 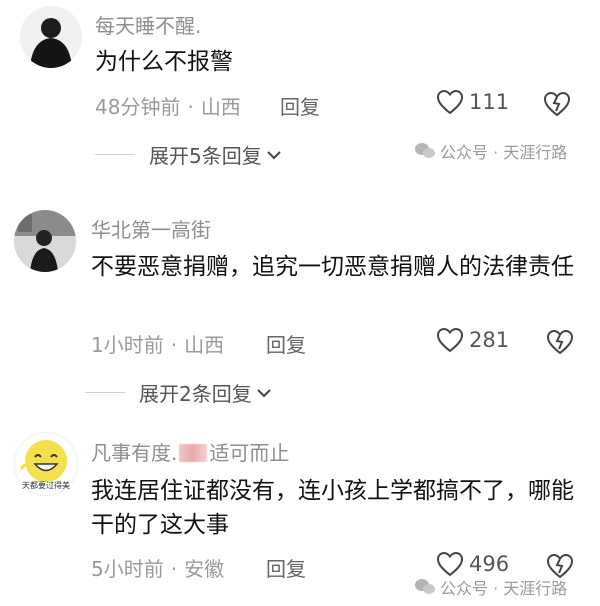 I want to click on comment-meta: 5小时前 · 安徽, so click(x=158, y=569).